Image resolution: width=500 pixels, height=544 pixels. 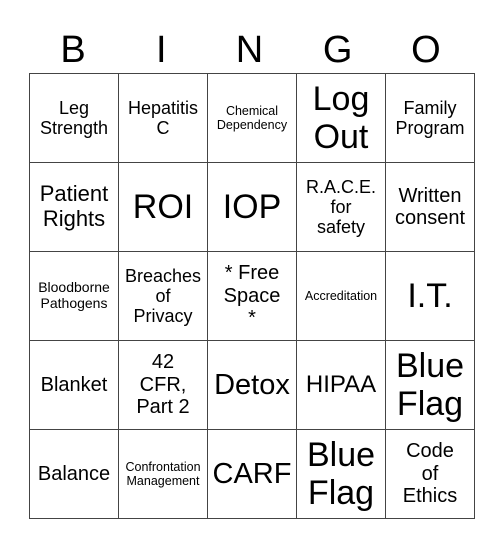 I want to click on bingo-cell: Bloodborne Pathogens, so click(x=74, y=296).